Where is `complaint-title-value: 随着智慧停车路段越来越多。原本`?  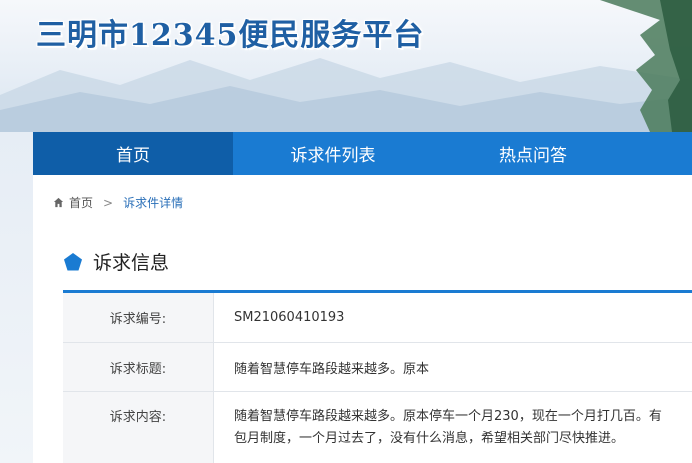 complaint-title-value: 随着智慧停车路段越来越多。原本 is located at coordinates (332, 369).